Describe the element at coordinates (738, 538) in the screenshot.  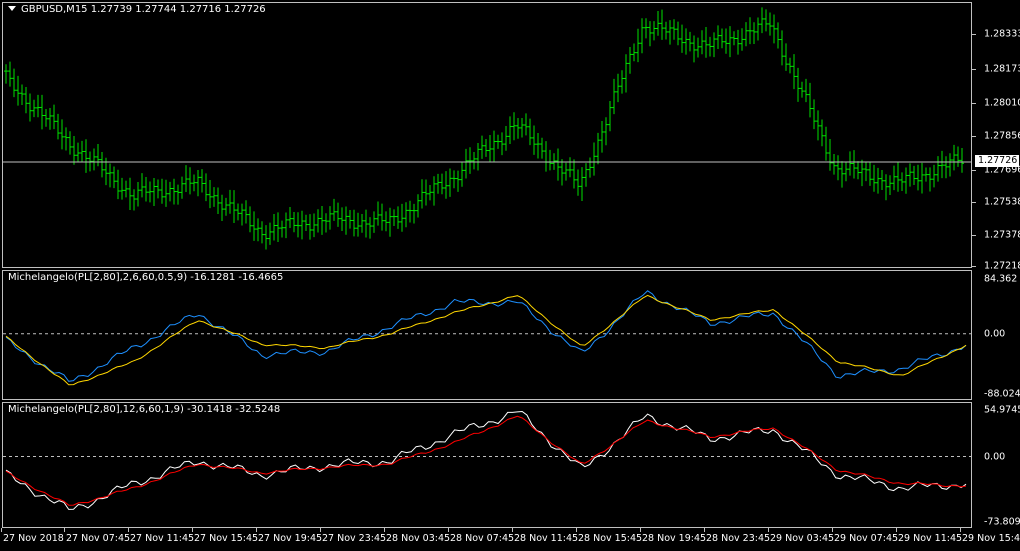
I see `time-label: 28 Nov 23:45` at that location.